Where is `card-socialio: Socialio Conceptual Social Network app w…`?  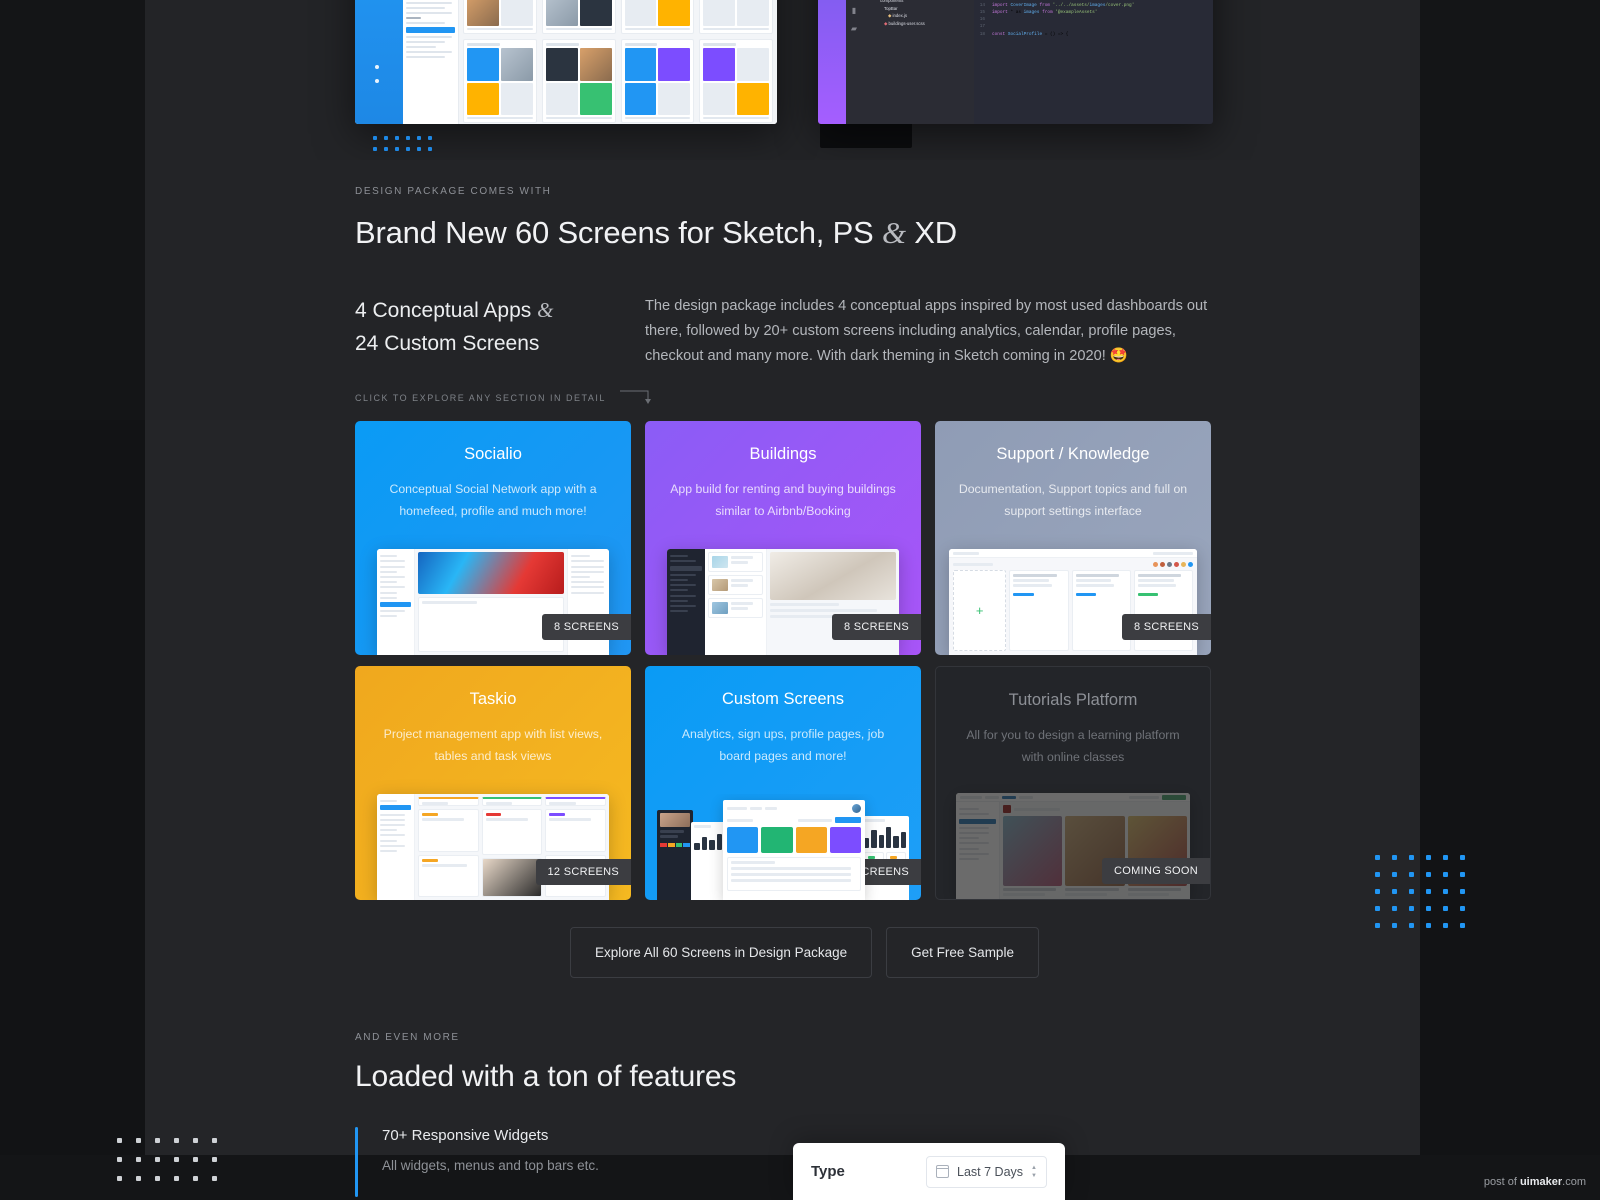 card-socialio: Socialio Conceptual Social Network app w… is located at coordinates (493, 538).